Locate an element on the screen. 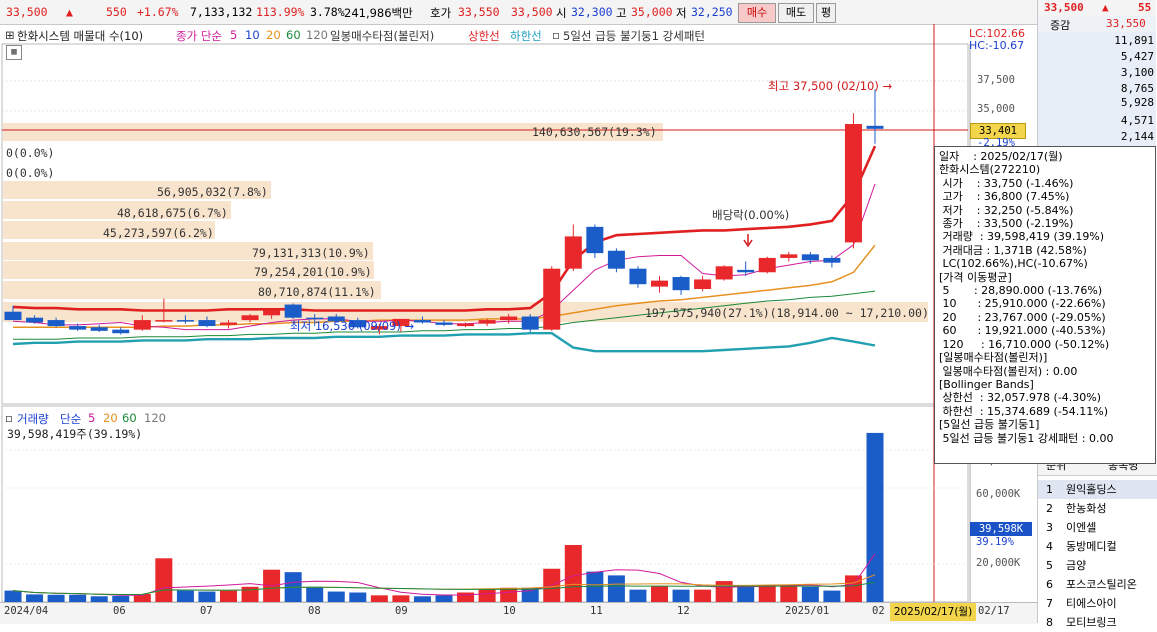 The width and height of the screenshot is (1157, 632). volume-legend-ma20: 20 is located at coordinates (110, 418).